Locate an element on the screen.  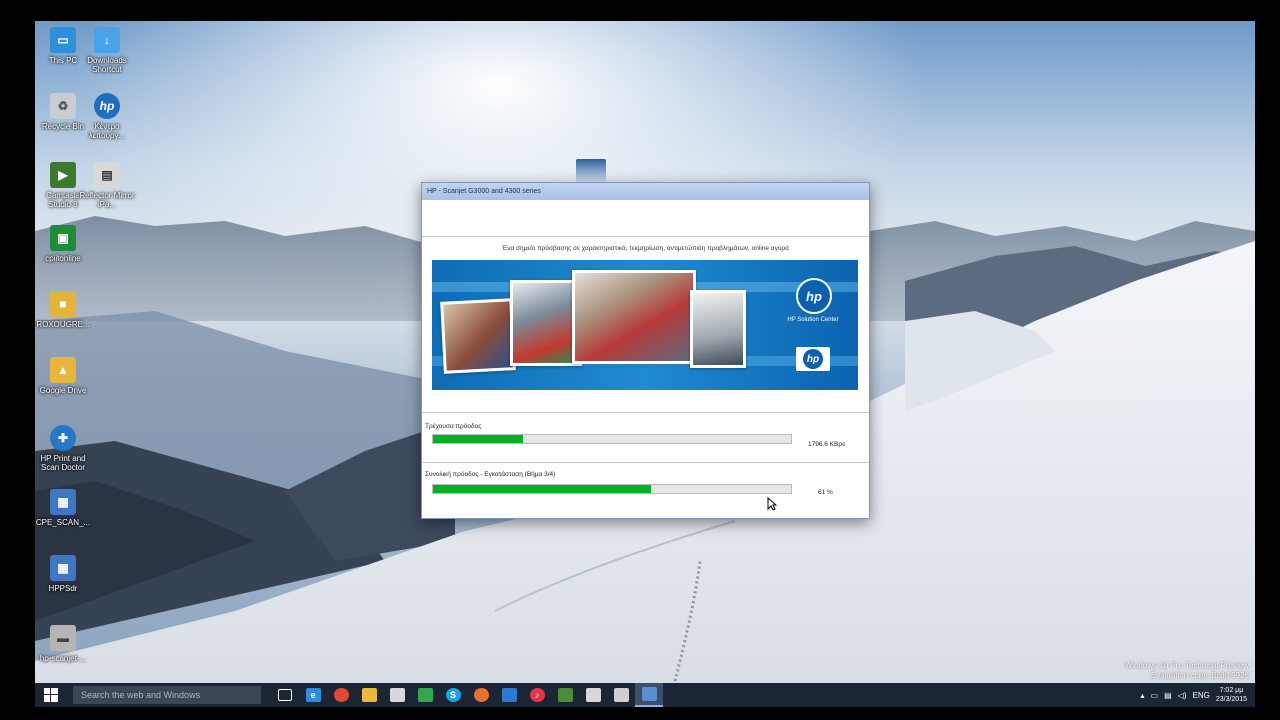
watermark-line2: Evaluation copy. Build 9926 is located at coordinates (1199, 675).